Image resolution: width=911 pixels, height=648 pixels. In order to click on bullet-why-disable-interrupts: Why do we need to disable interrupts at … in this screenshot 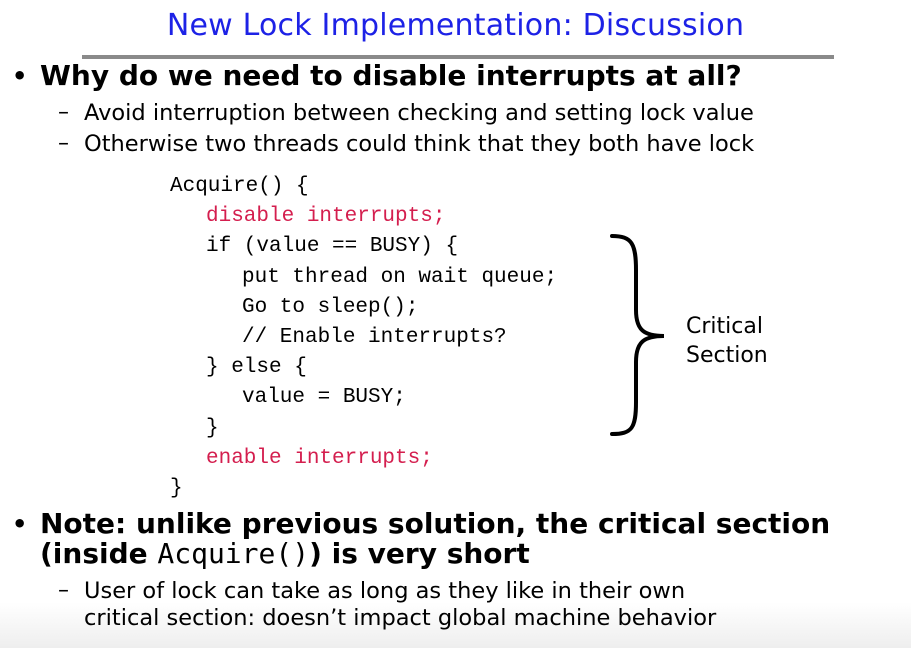, I will do `click(391, 75)`.